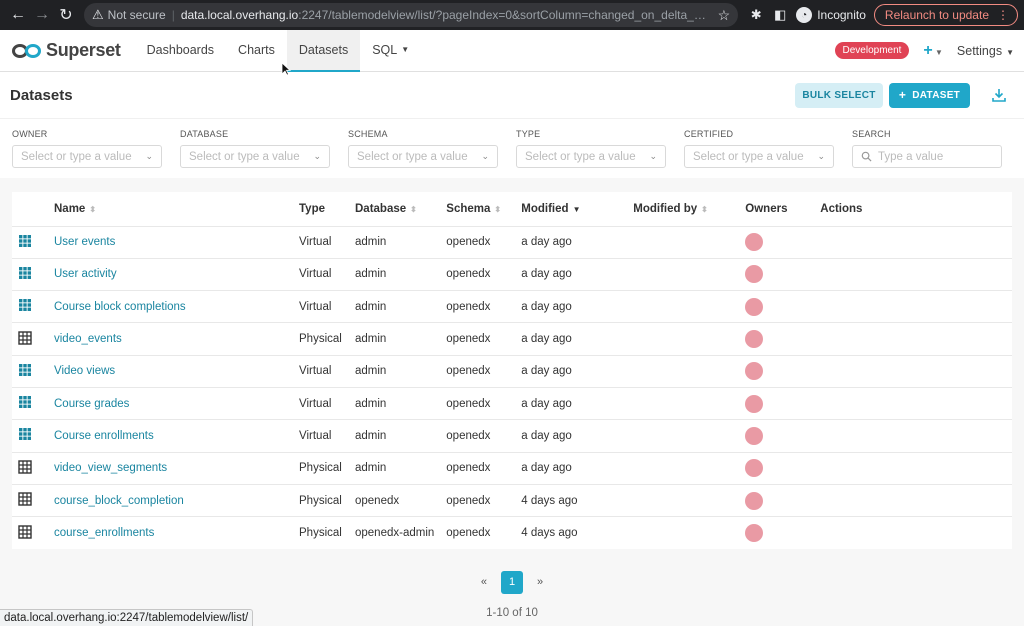 The image size is (1024, 626). I want to click on add-dataset-button: + DATASET, so click(929, 95).